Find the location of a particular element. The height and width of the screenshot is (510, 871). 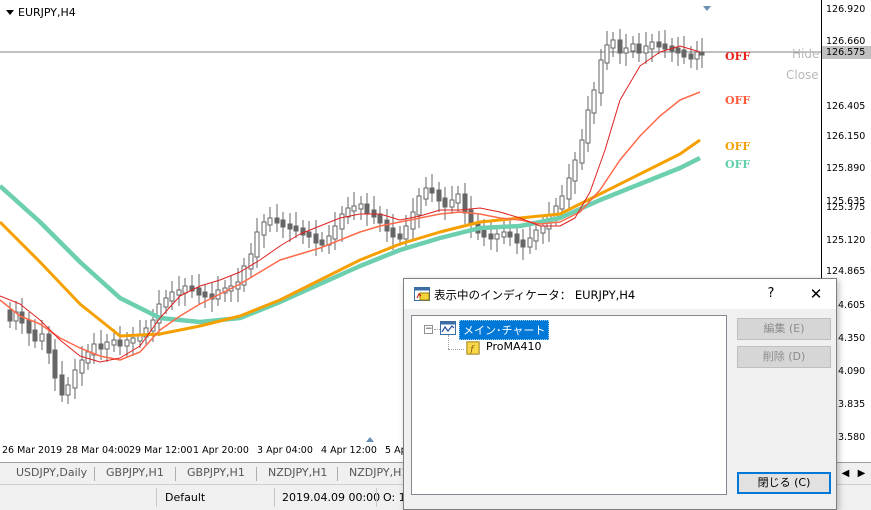

triangle-right-icon: ▶ is located at coordinates (861, 473).